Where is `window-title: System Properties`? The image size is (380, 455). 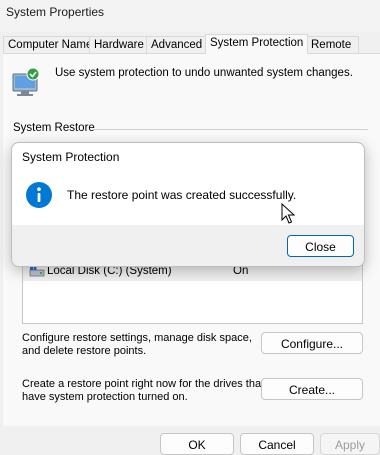 window-title: System Properties is located at coordinates (55, 12).